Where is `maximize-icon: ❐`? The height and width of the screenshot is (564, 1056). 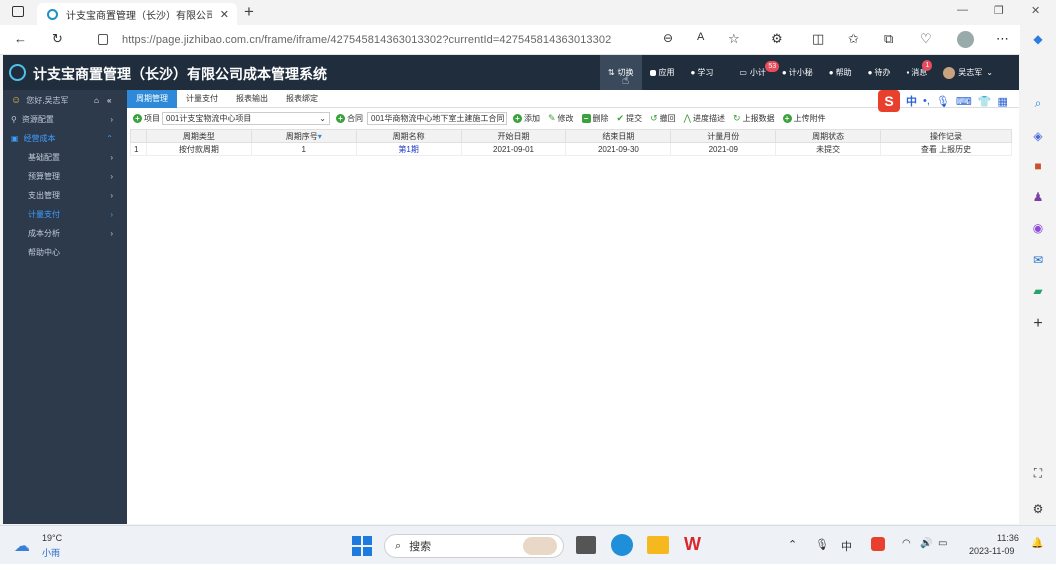
maximize-icon: ❐ is located at coordinates (999, 10).